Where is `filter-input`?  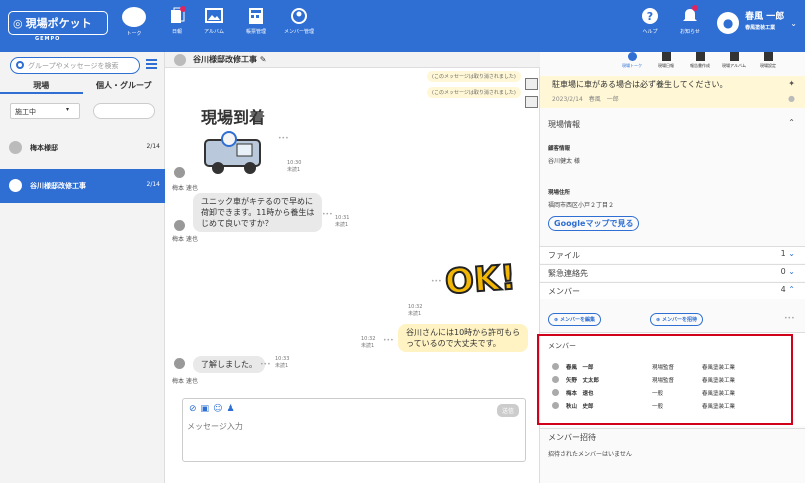
filter-input is located at coordinates (124, 111).